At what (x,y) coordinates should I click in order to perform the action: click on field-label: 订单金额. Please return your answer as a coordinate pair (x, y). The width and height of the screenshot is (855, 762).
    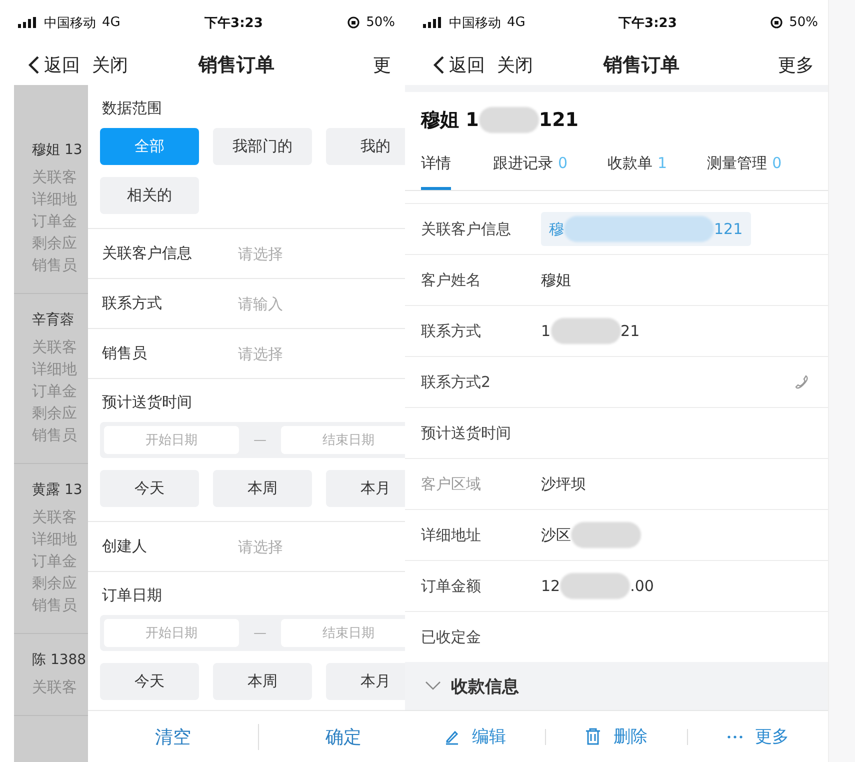
    Looking at the image, I should click on (451, 586).